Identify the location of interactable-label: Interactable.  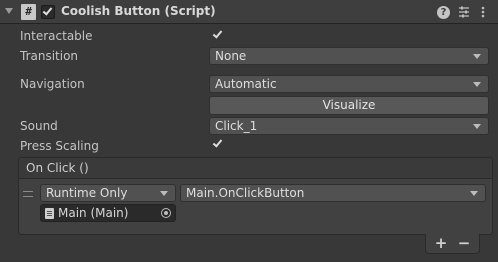
(56, 36).